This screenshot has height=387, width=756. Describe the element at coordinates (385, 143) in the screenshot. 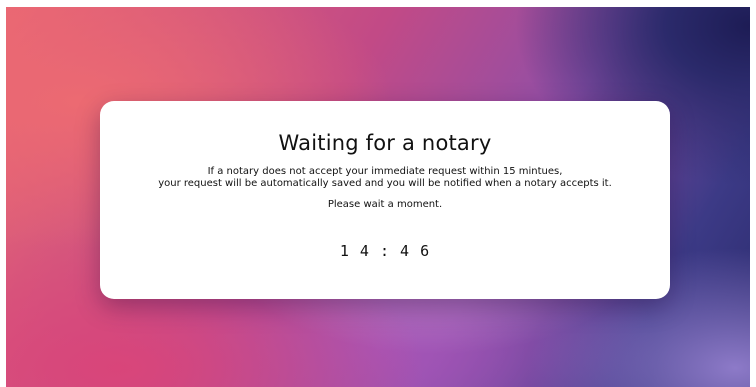

I see `modal-title: Waiting for a notary` at that location.